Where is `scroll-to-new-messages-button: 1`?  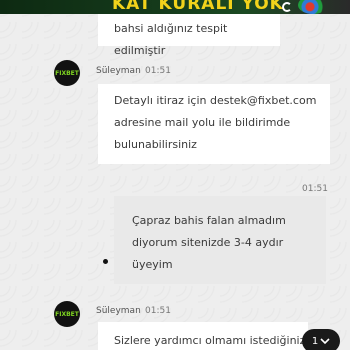 scroll-to-new-messages-button: 1 is located at coordinates (321, 339).